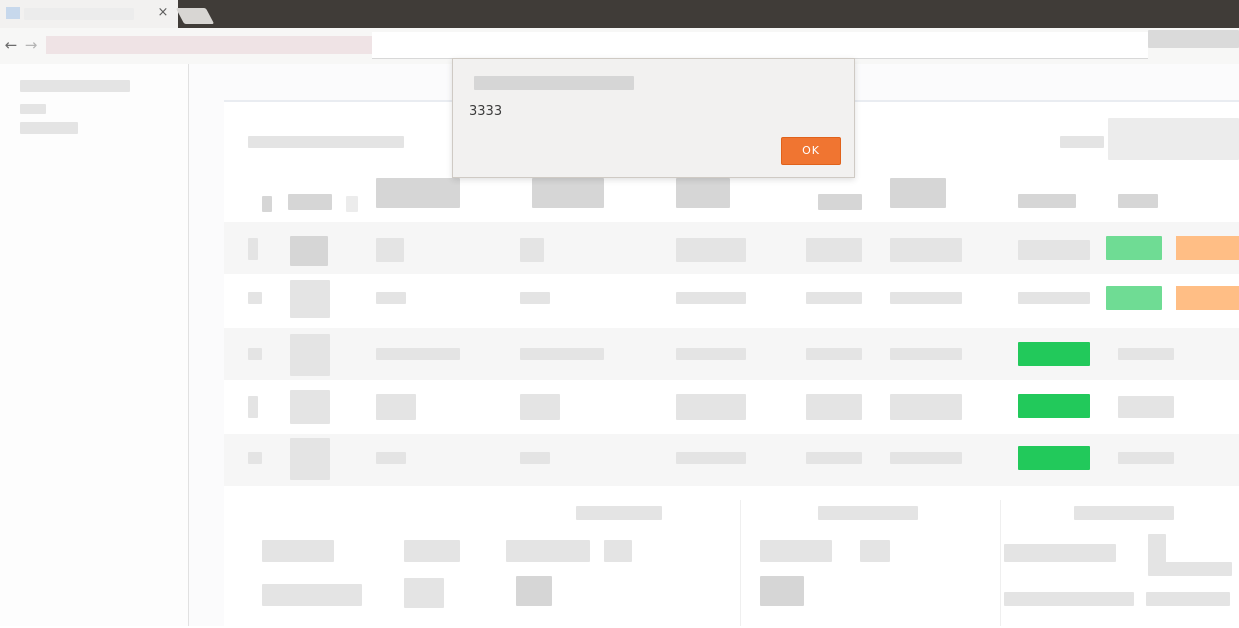  Describe the element at coordinates (75, 86) in the screenshot. I see `sidebar-header` at that location.